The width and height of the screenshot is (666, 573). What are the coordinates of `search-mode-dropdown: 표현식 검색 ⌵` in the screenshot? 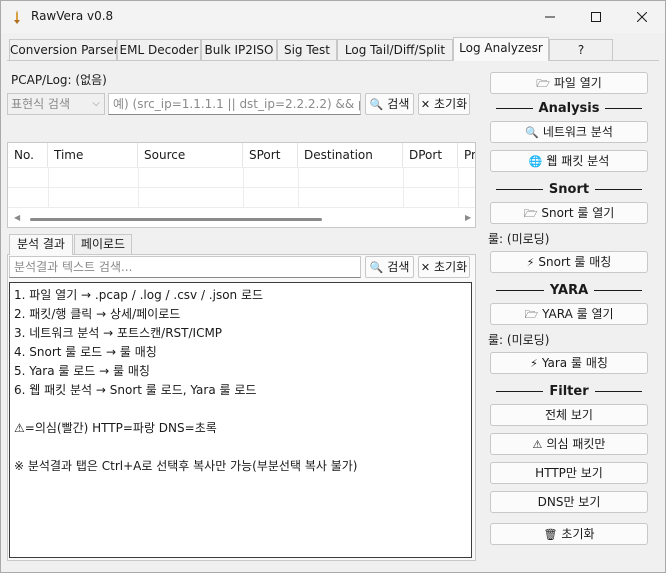 It's located at (56, 104).